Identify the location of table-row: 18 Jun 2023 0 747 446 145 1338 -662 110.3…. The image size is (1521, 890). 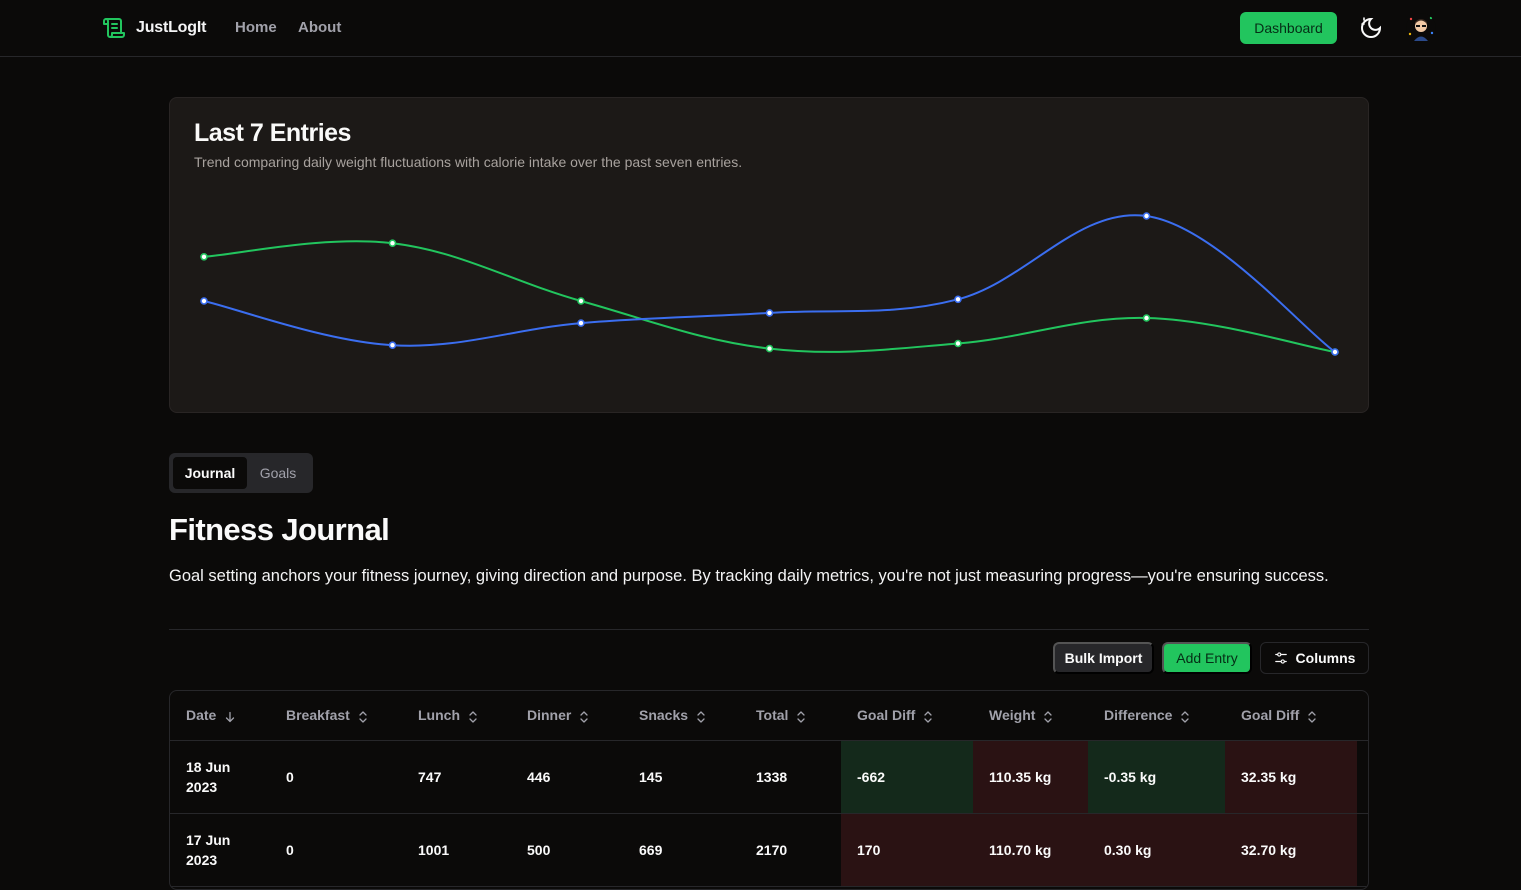
(769, 777).